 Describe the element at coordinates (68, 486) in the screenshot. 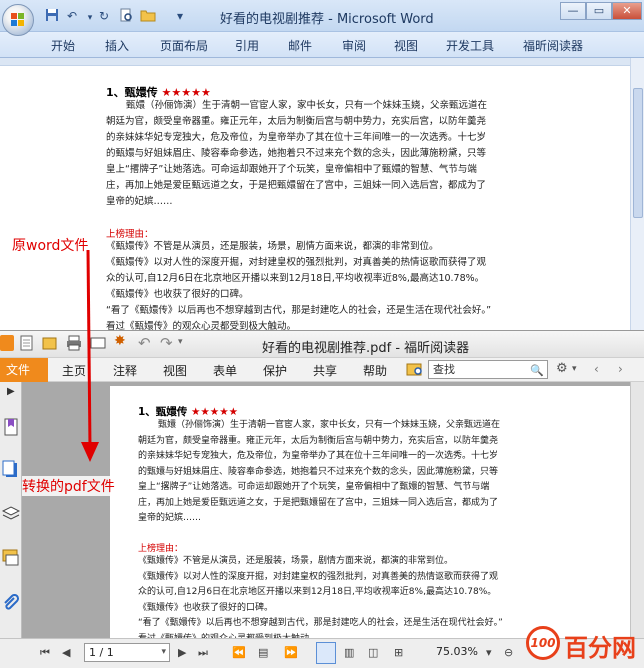

I see `annotation-pdf-file: 转换的pdf文件` at that location.